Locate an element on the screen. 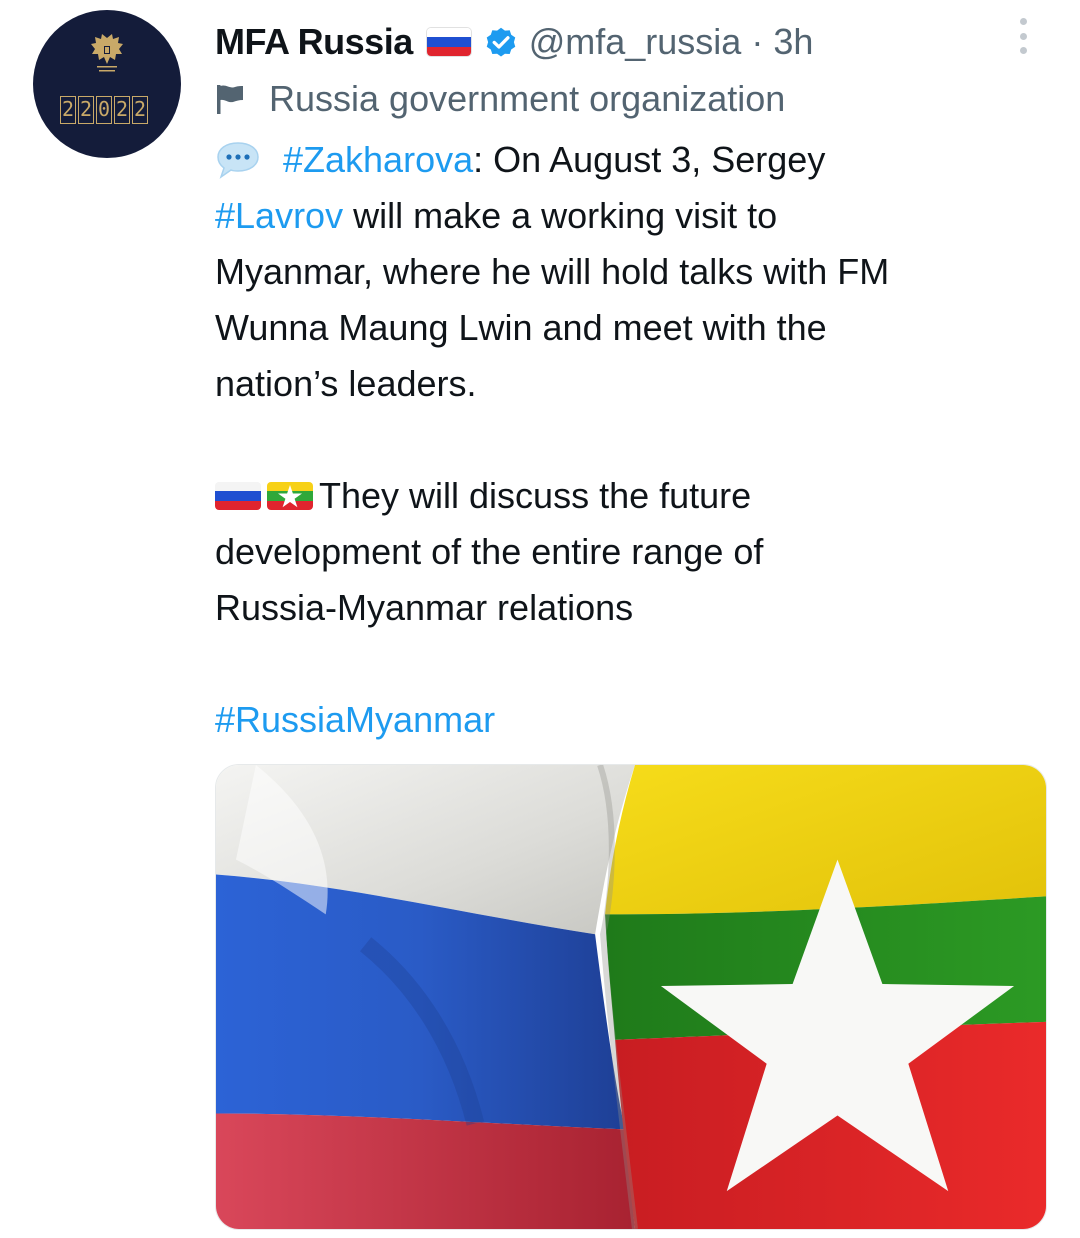 Image resolution: width=1080 pixels, height=1238 pixels. author-handle: @mfa_russia is located at coordinates (635, 42).